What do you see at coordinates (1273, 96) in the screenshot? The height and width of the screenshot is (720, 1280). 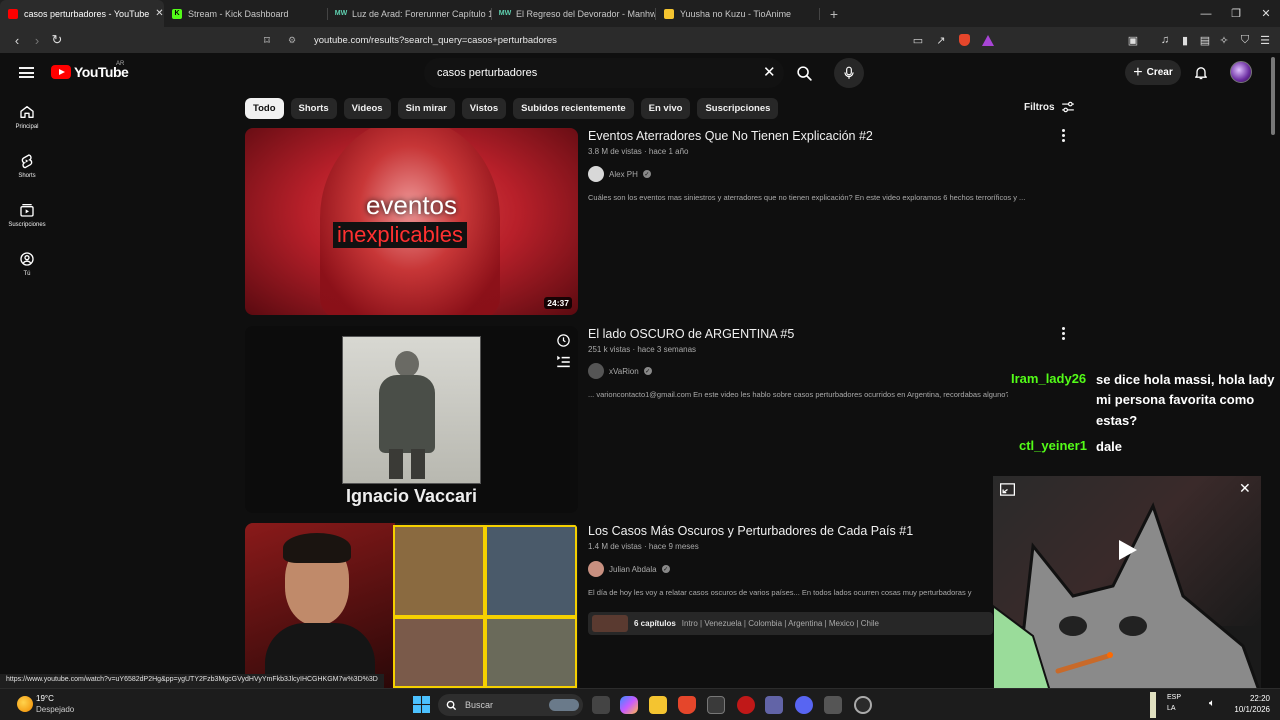 I see `page-scrollbar` at bounding box center [1273, 96].